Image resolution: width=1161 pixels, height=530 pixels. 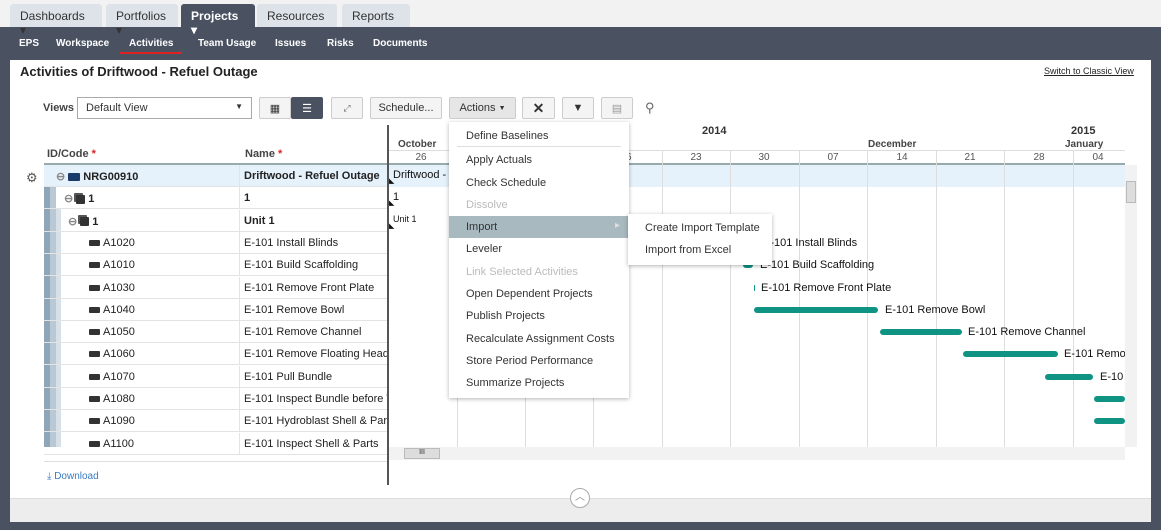 I want to click on table-row: A1010 E-101 Build Scaffolding, so click(x=216, y=265).